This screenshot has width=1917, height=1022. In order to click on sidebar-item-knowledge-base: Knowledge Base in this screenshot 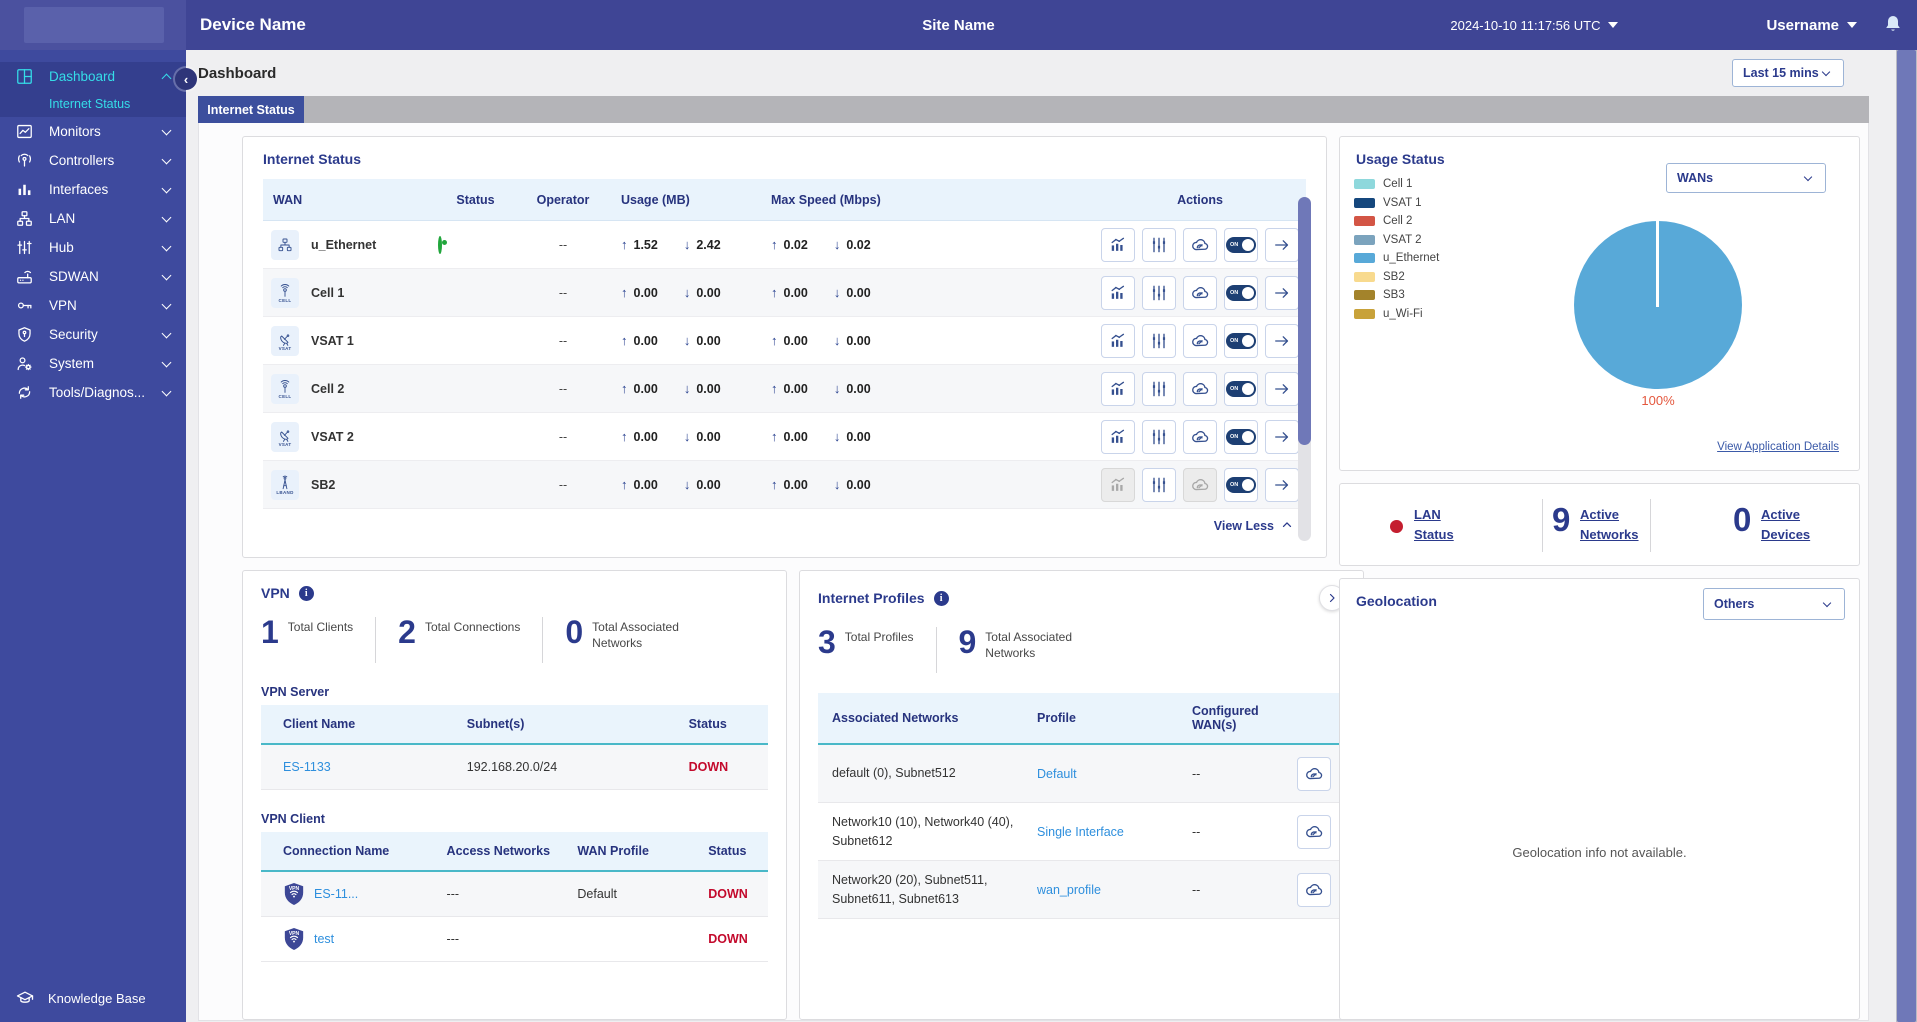, I will do `click(93, 998)`.